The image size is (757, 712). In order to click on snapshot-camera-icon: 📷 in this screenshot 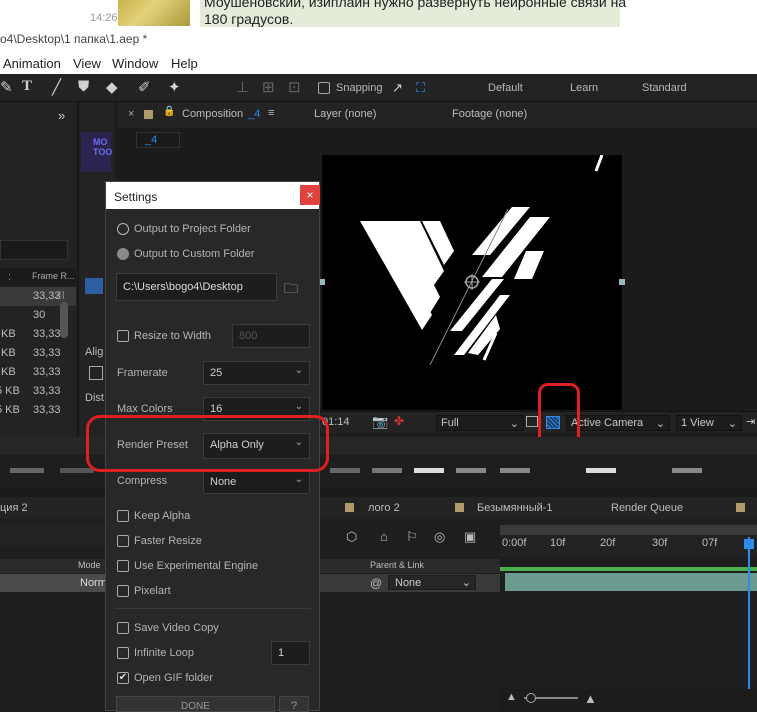, I will do `click(380, 422)`.